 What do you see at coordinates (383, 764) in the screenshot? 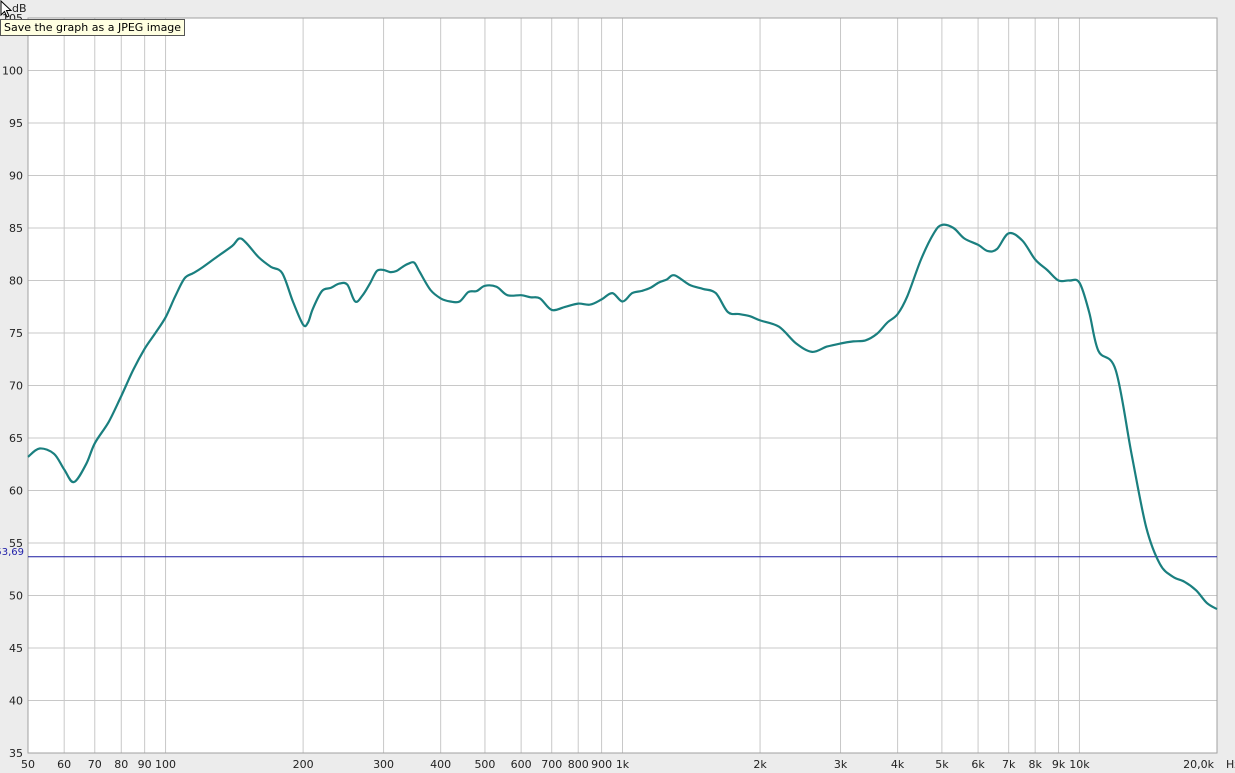
I see `x-tick-label: 300` at bounding box center [383, 764].